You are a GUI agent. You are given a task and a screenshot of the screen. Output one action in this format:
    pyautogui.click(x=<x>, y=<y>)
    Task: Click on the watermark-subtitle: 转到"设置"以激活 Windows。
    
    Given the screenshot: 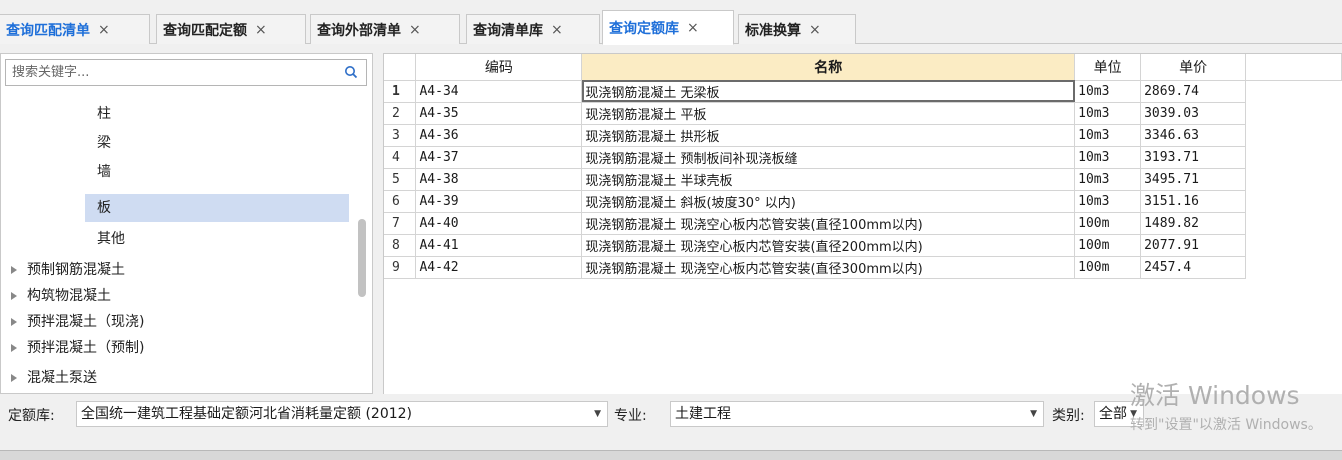 What is the action you would take?
    pyautogui.click(x=1226, y=425)
    